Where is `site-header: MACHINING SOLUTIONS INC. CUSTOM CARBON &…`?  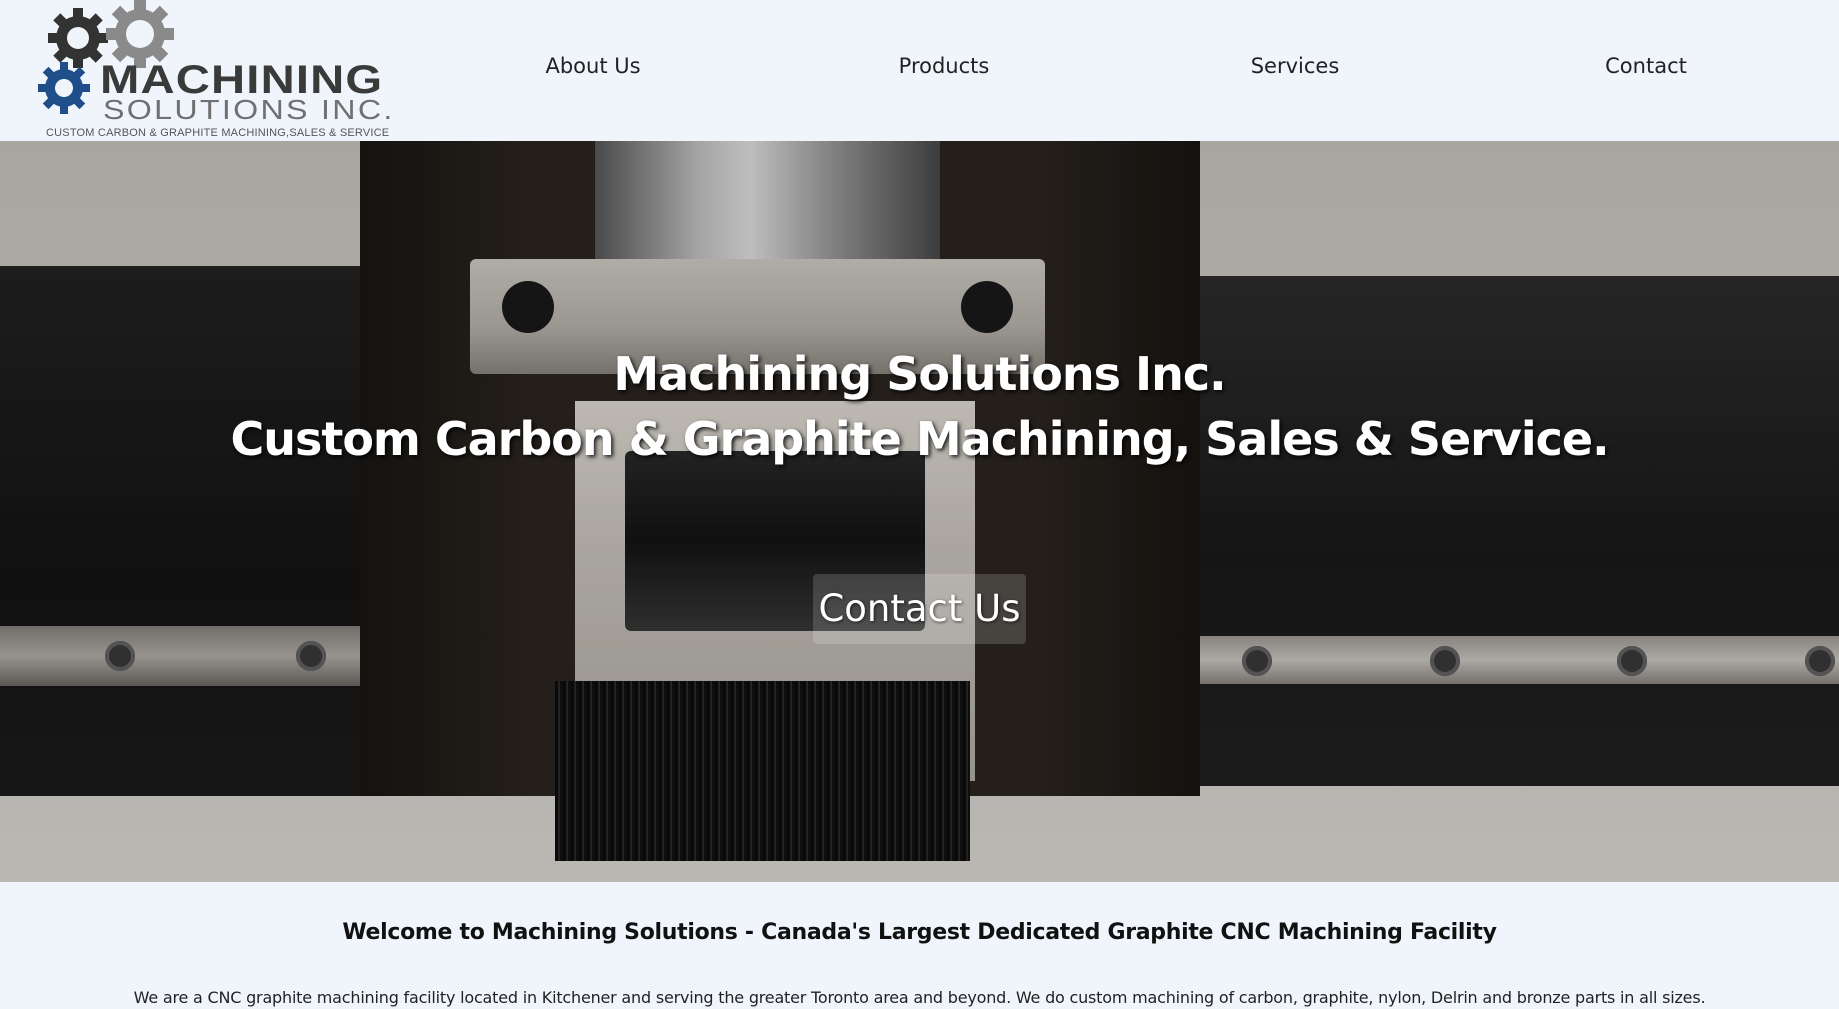
site-header: MACHINING SOLUTIONS INC. CUSTOM CARBON &… is located at coordinates (919, 70).